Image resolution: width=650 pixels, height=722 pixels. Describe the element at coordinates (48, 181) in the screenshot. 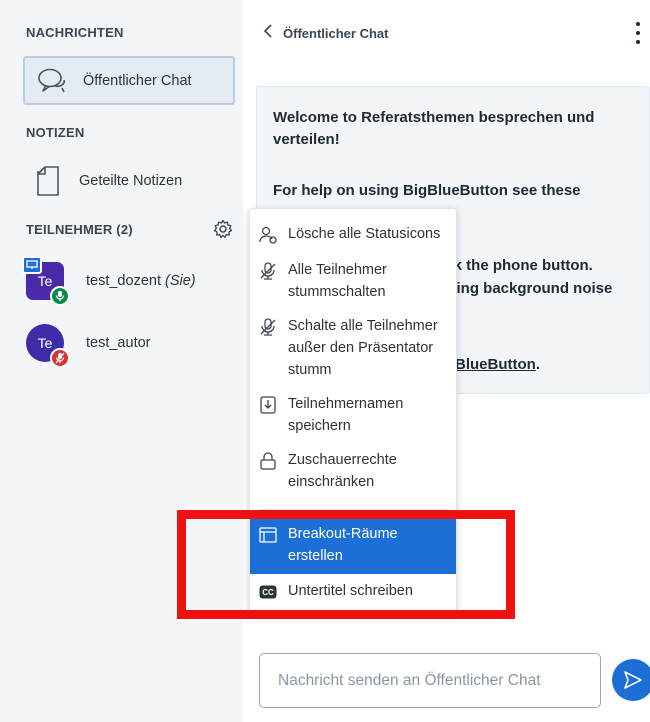

I see `notes-icon` at that location.